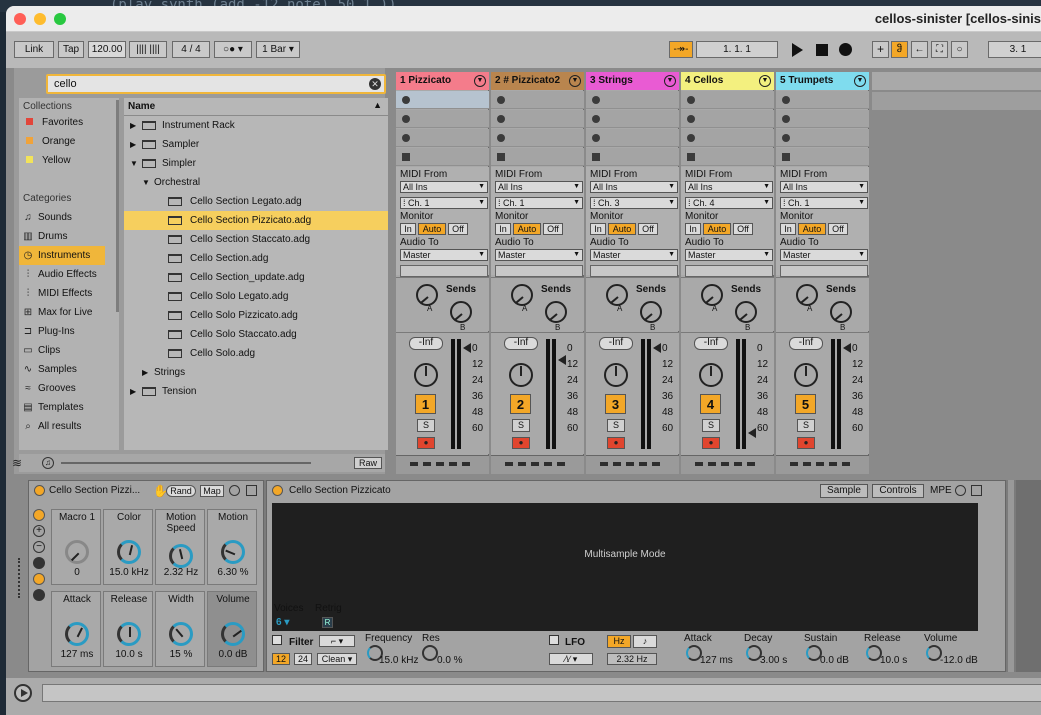 The image size is (1041, 715). Describe the element at coordinates (712, 295) in the screenshot. I see `send-a-knob` at that location.